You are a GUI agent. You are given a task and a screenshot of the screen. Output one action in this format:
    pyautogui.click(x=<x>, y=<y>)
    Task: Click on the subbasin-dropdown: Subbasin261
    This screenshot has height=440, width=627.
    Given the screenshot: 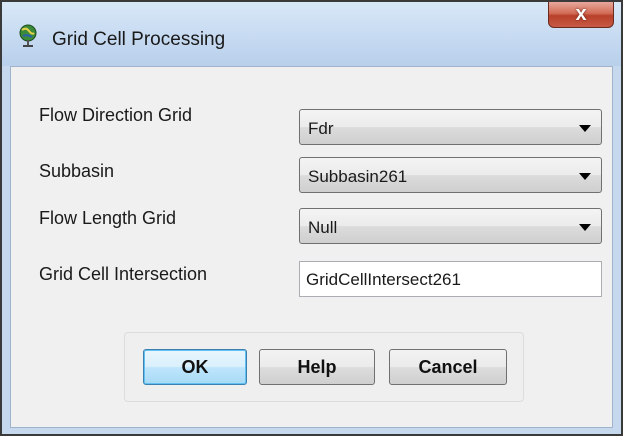 What is the action you would take?
    pyautogui.click(x=450, y=175)
    